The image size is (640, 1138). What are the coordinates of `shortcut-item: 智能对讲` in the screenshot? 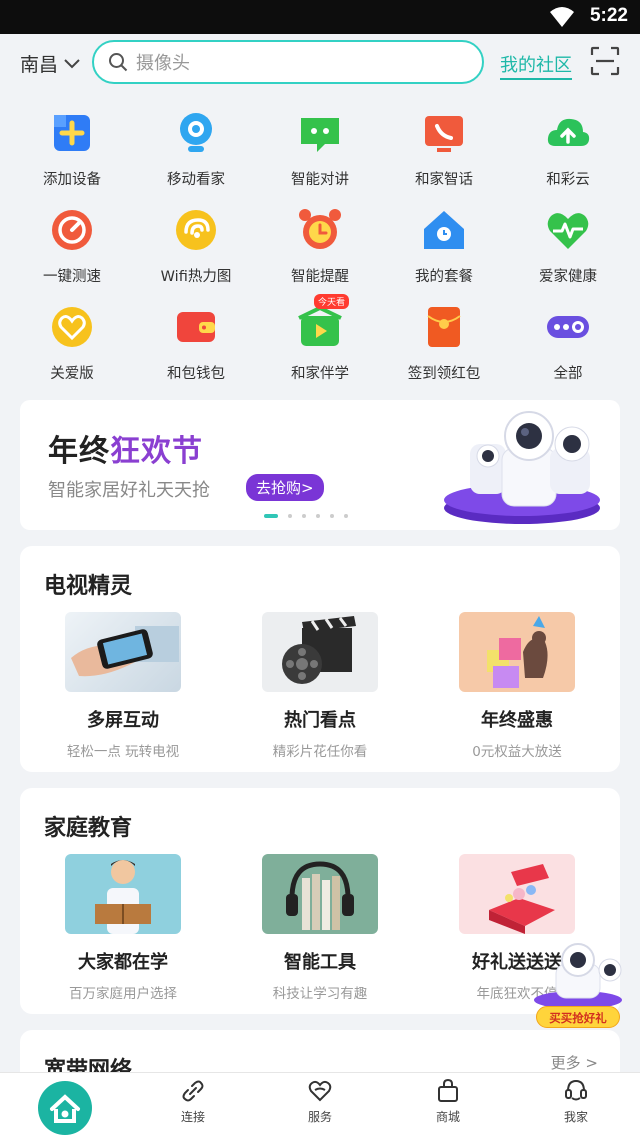 It's located at (320, 148).